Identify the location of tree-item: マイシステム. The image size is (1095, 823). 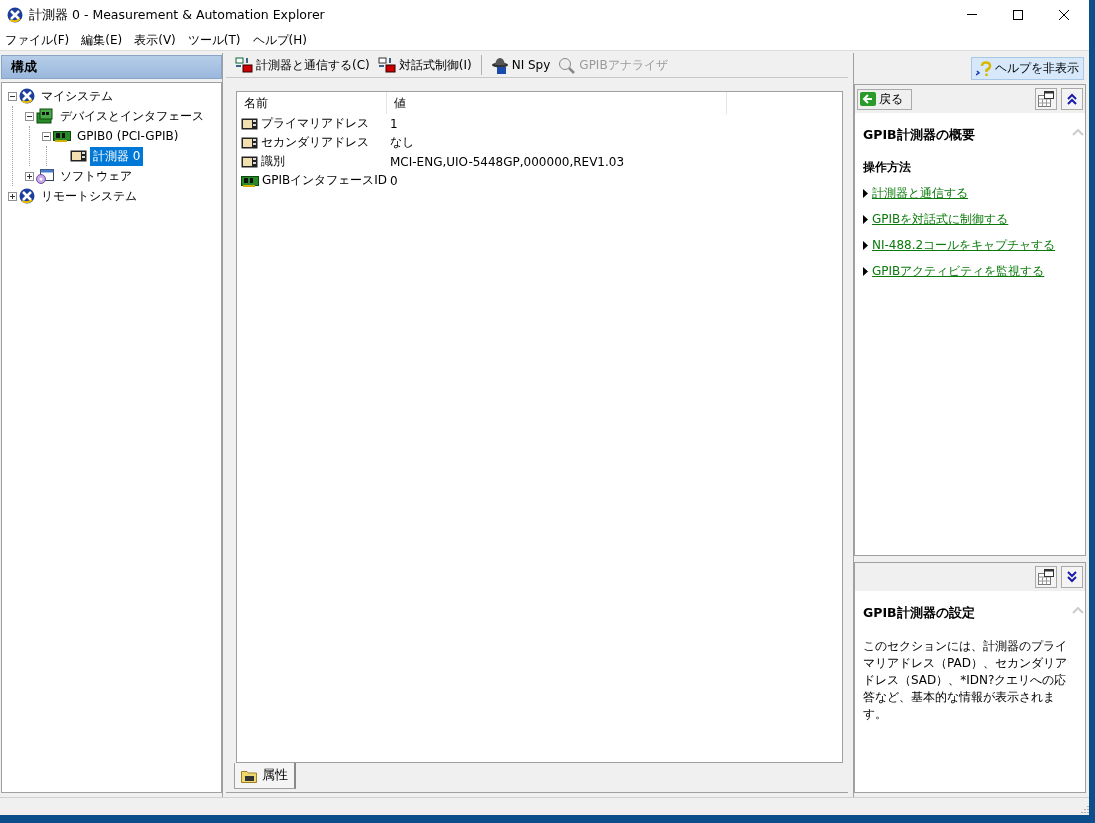
(77, 96).